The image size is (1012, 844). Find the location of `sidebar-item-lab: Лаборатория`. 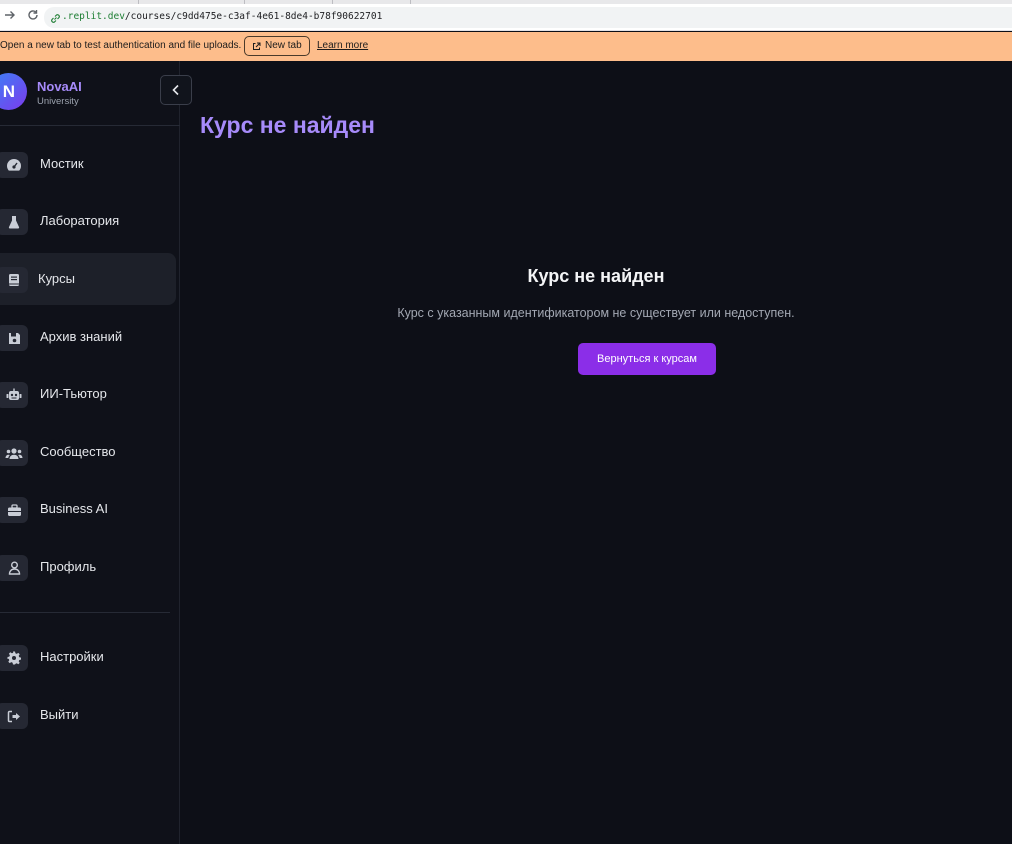

sidebar-item-lab: Лаборатория is located at coordinates (88, 221).